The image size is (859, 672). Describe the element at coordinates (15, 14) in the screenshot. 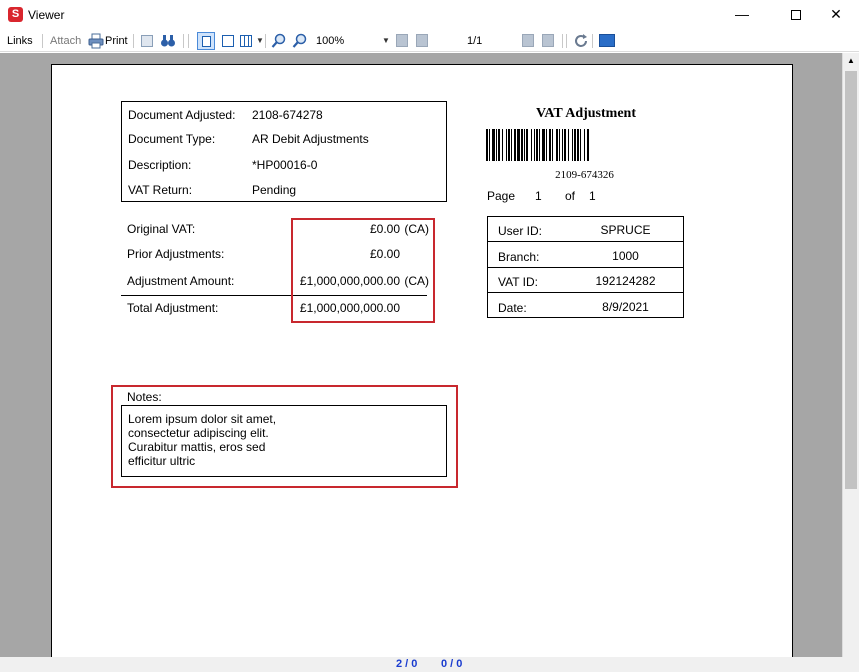

I see `app-icon: S` at that location.